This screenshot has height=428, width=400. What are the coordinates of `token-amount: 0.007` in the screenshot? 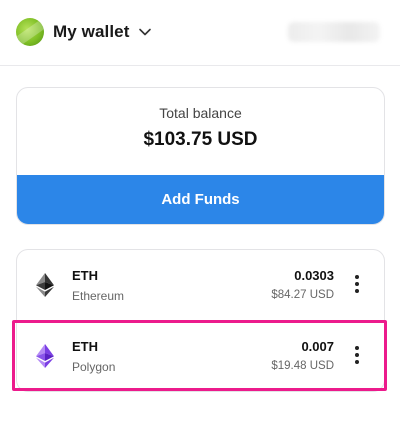 It's located at (317, 346).